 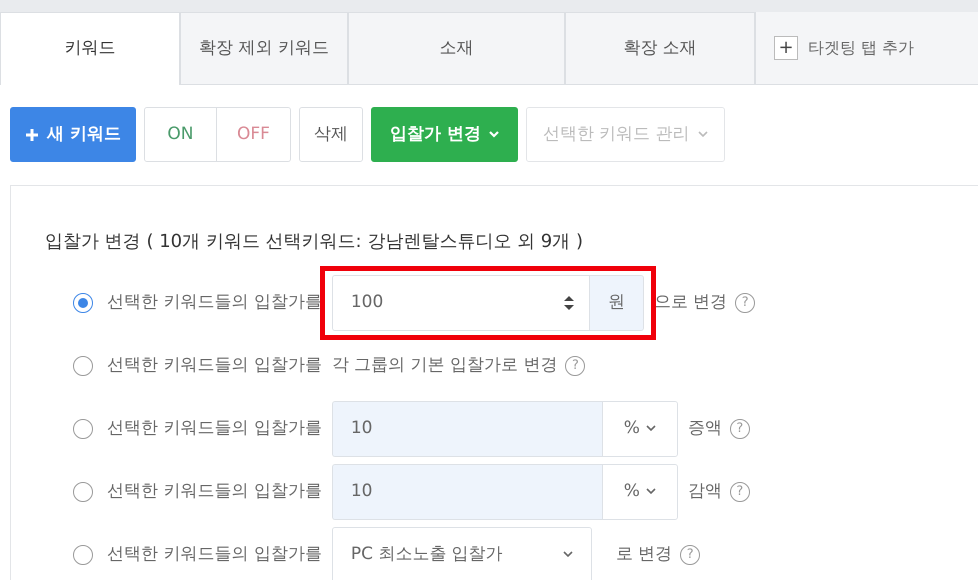 I want to click on unit-label: 원, so click(x=616, y=302).